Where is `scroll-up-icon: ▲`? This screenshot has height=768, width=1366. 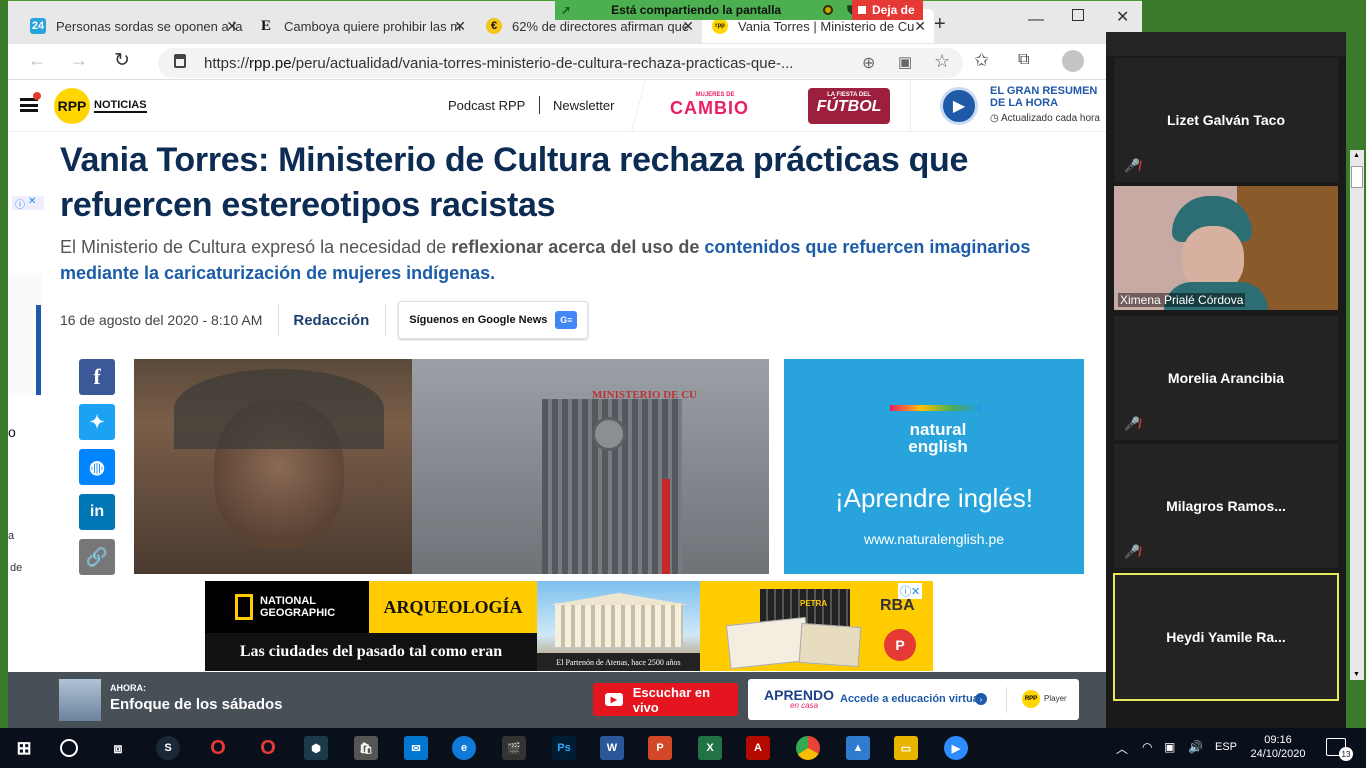
scroll-up-icon: ▲ is located at coordinates (1356, 155).